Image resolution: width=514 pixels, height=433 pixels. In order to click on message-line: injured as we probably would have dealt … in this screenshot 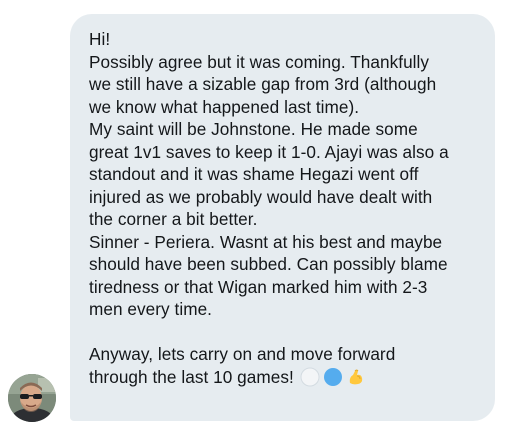, I will do `click(261, 196)`.